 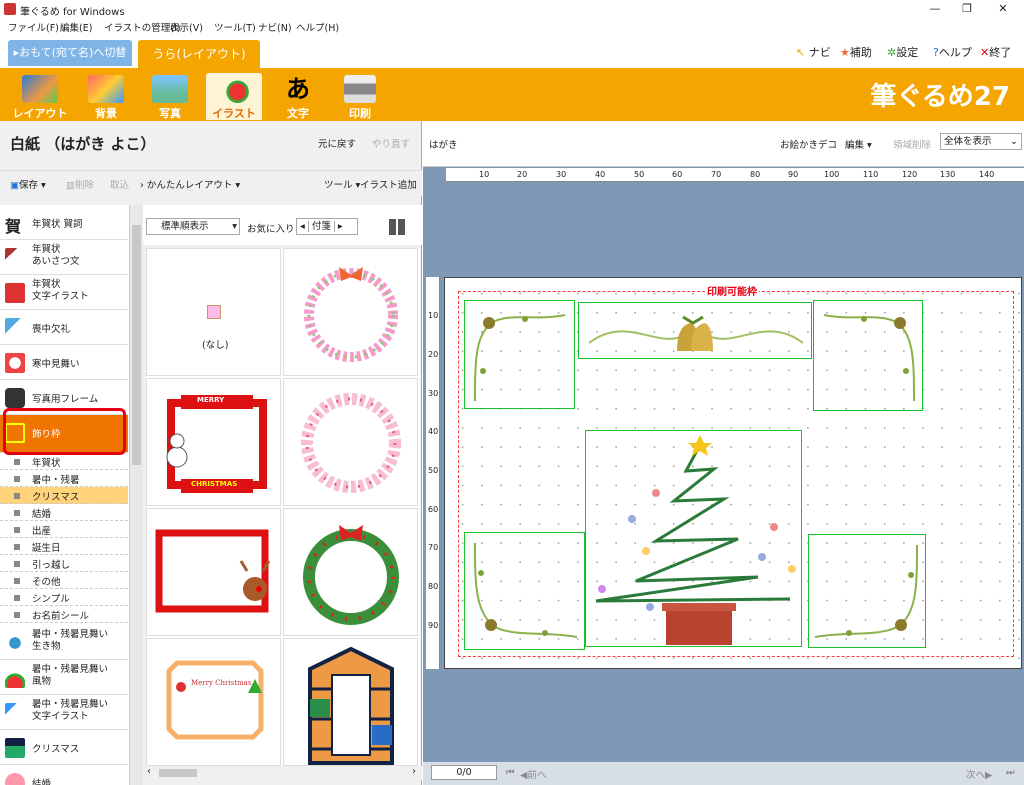 I want to click on corner-vine-bottom-right, so click(x=867, y=591).